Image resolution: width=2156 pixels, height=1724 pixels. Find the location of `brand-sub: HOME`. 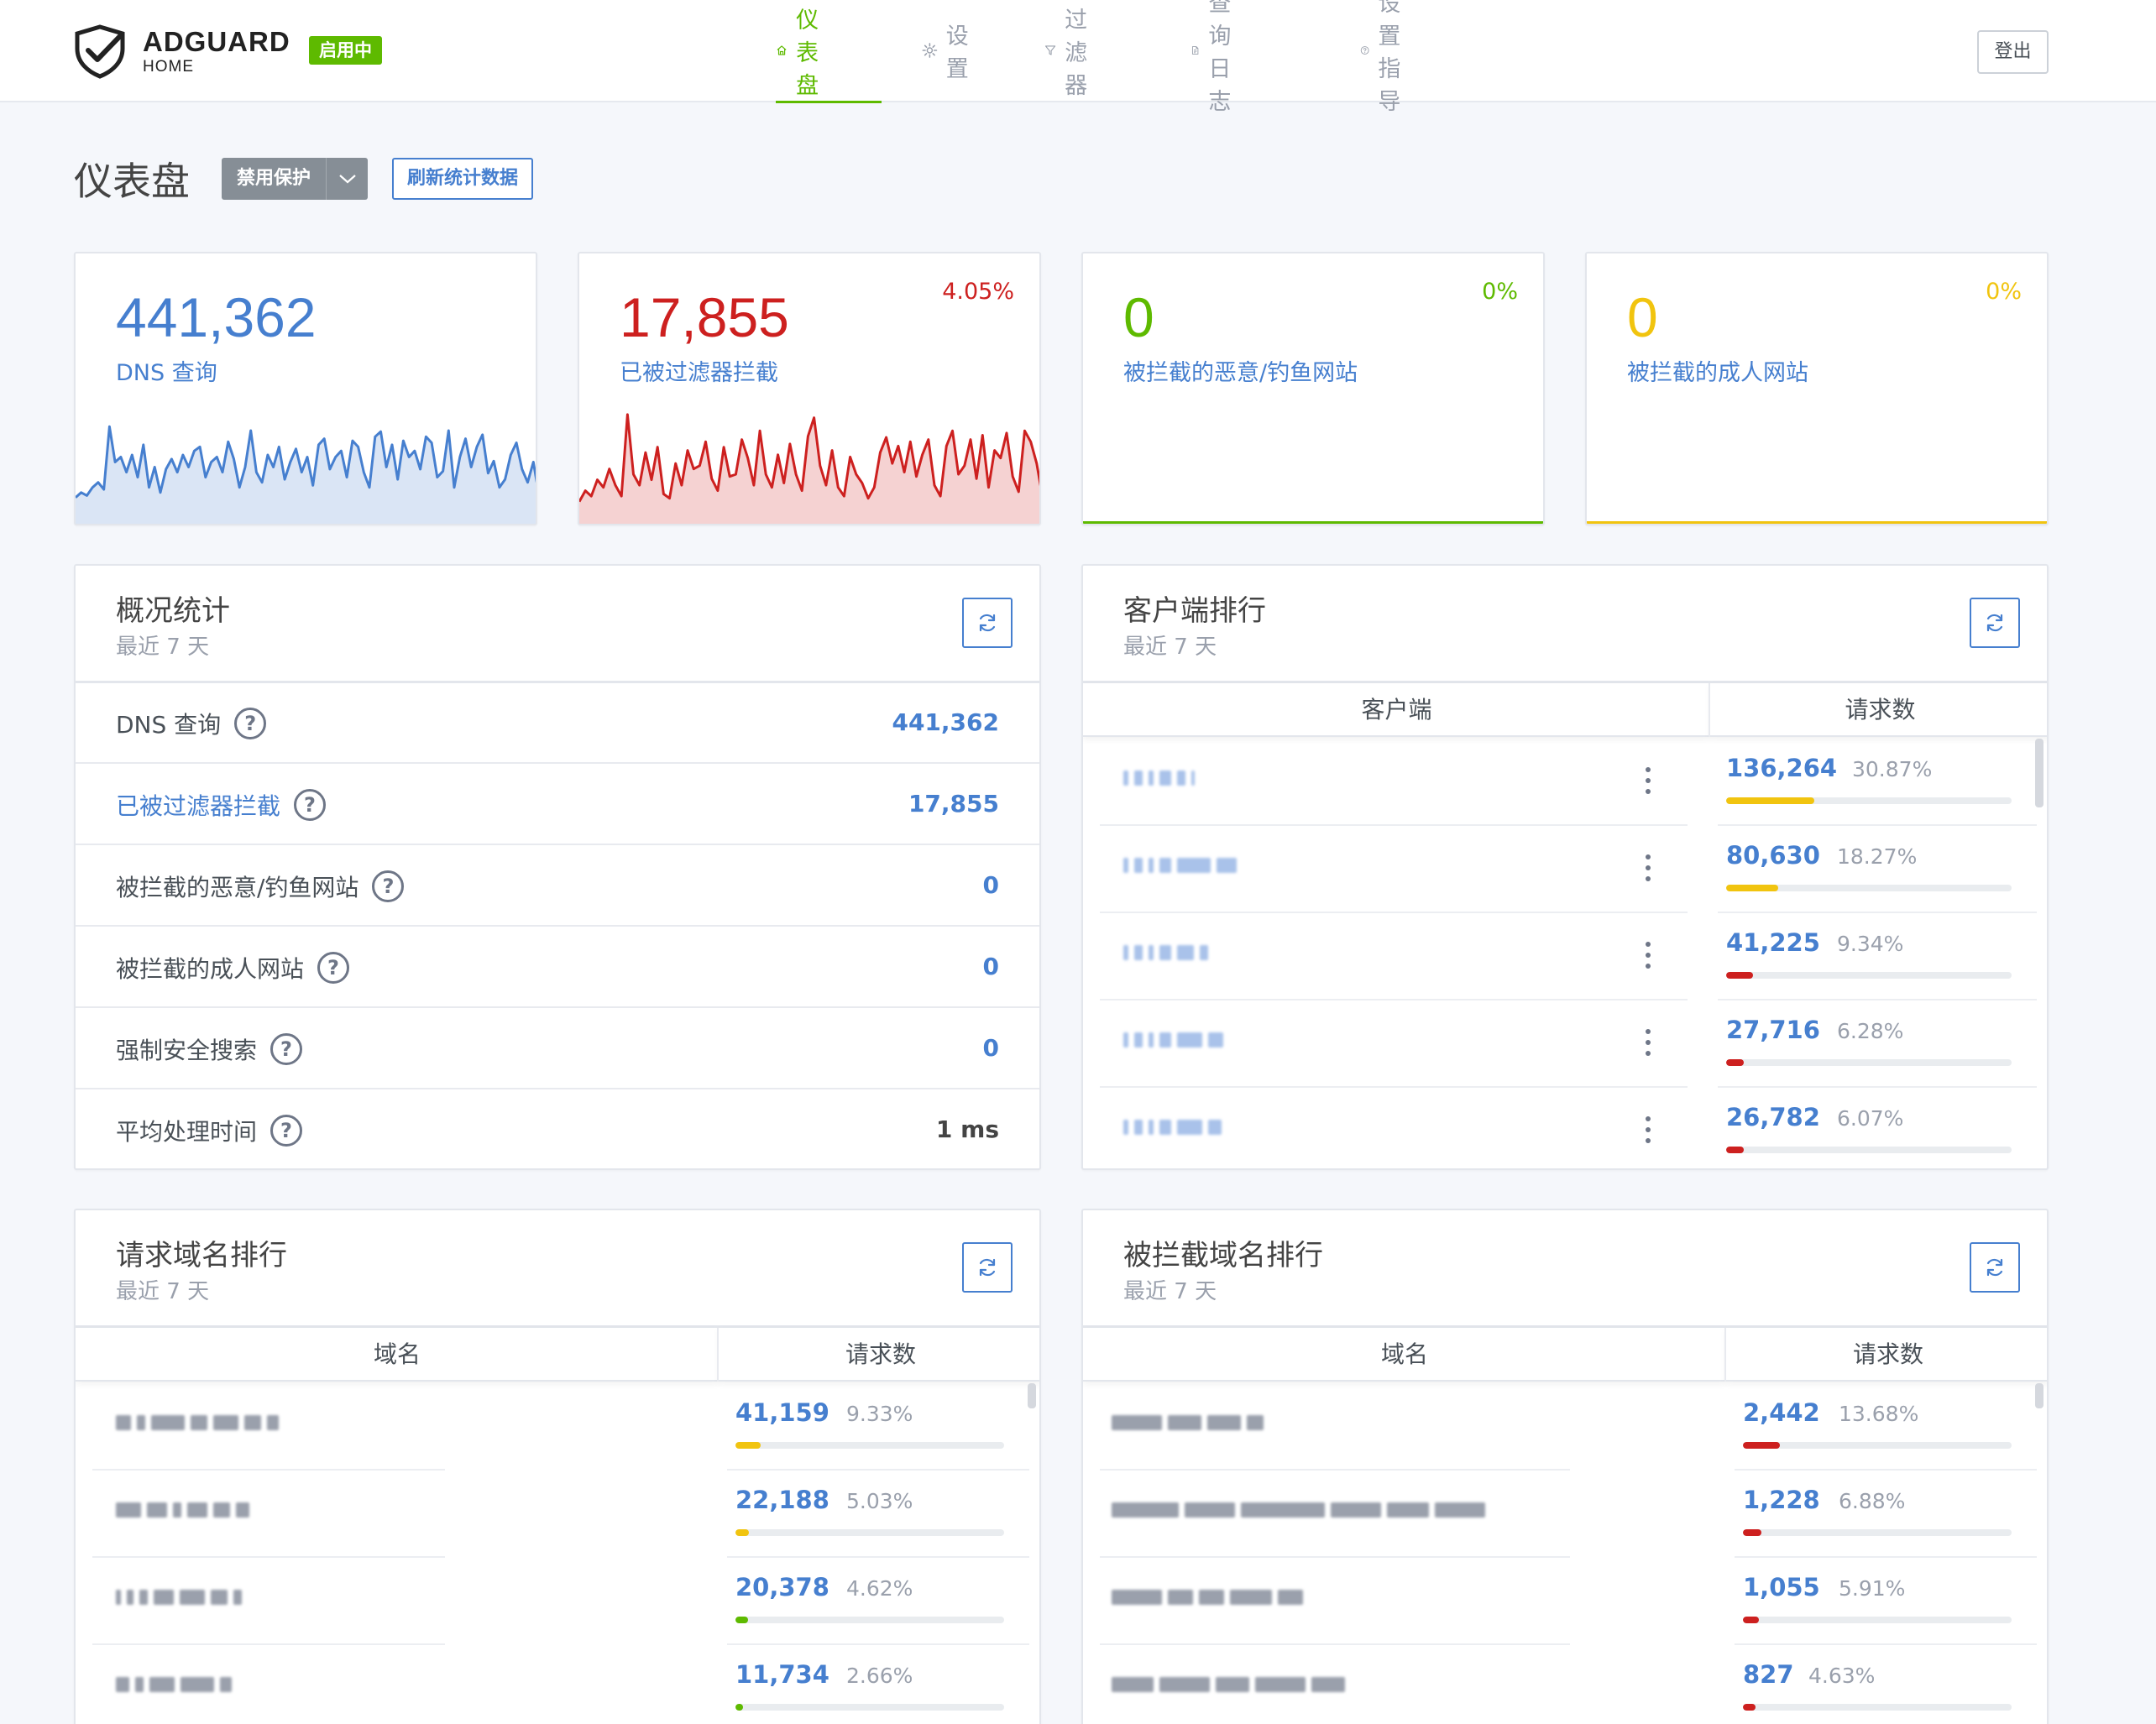

brand-sub: HOME is located at coordinates (168, 67).